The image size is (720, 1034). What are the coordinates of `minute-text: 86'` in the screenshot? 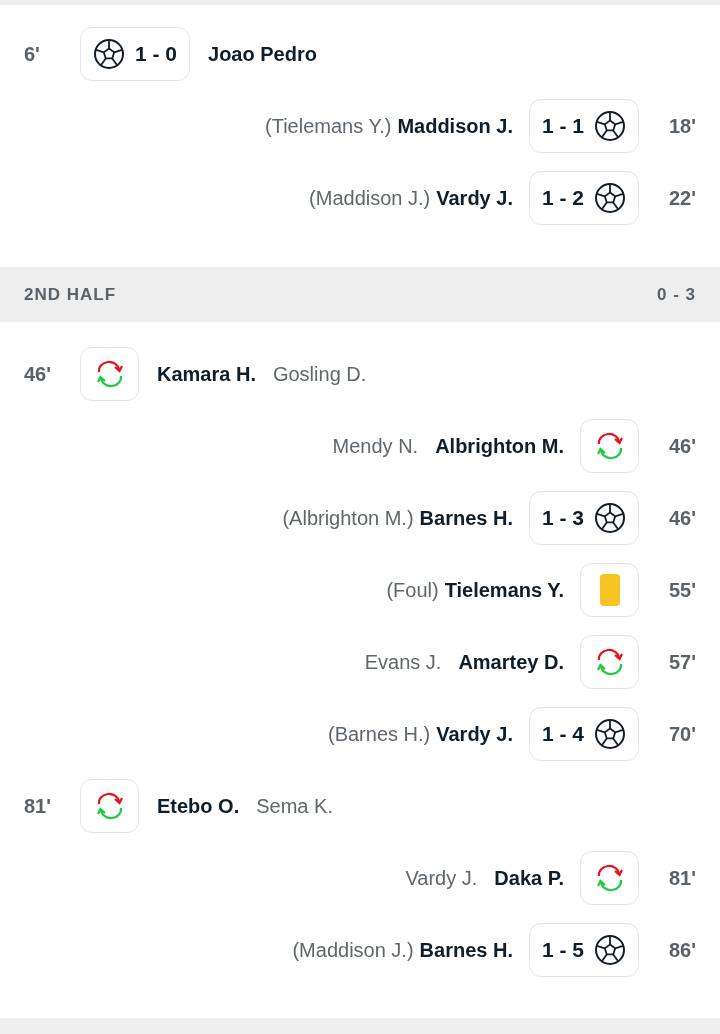 It's located at (682, 950).